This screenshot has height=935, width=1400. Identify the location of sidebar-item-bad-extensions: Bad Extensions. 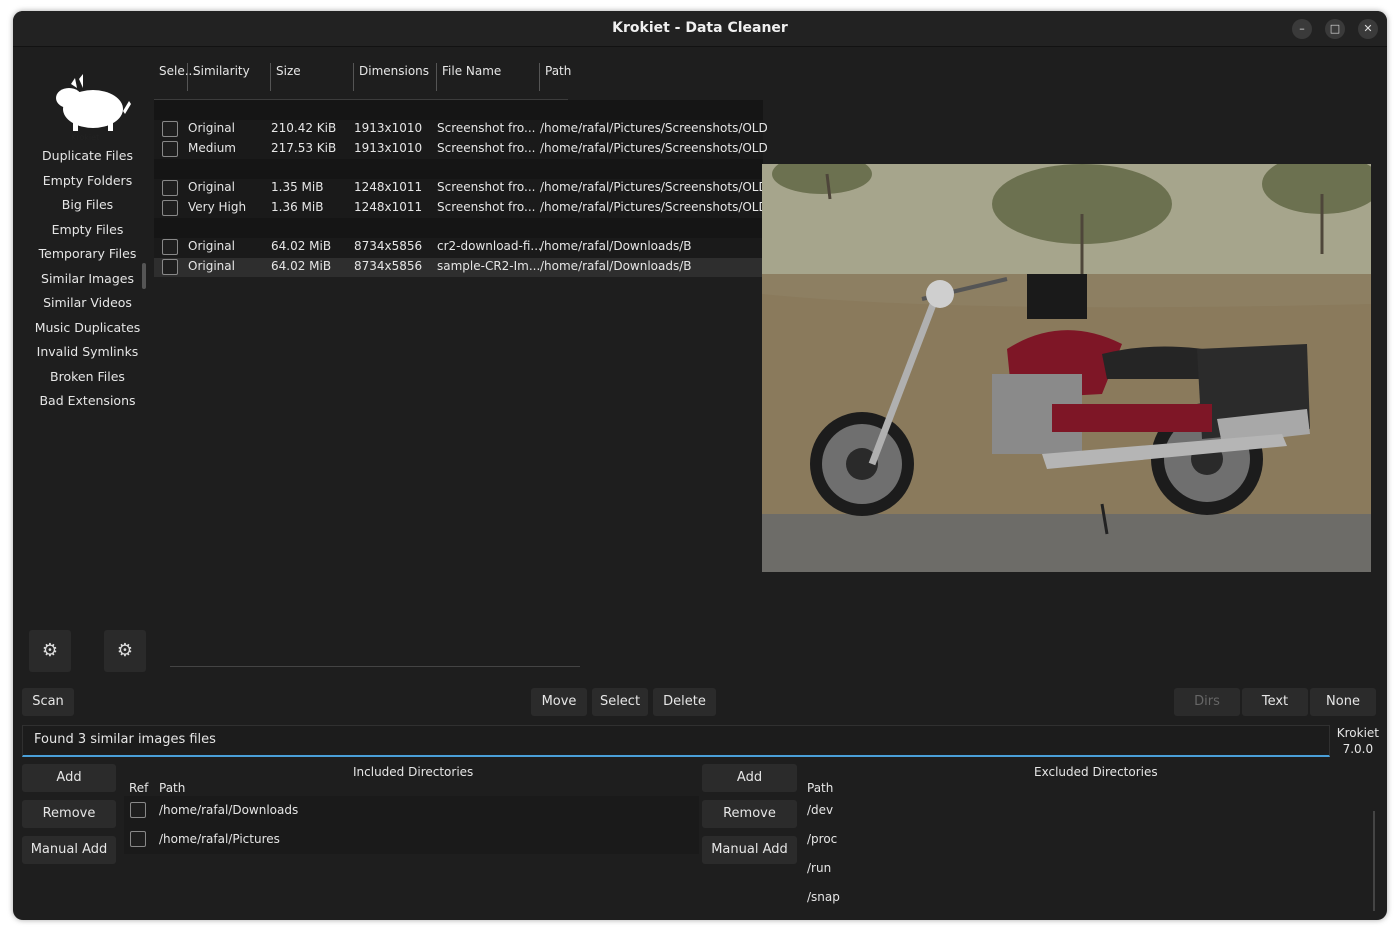
(87, 404).